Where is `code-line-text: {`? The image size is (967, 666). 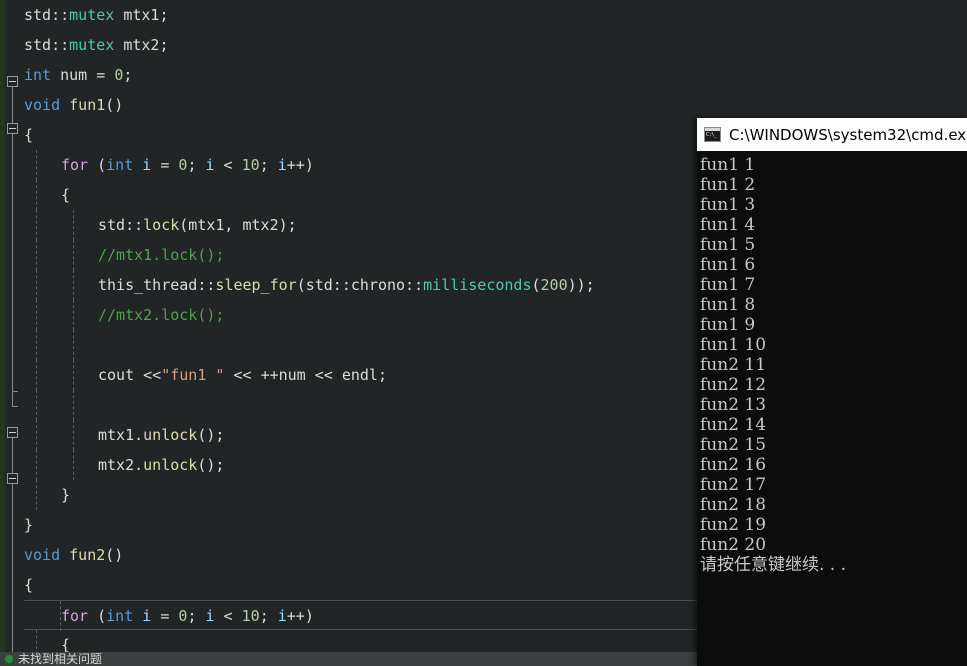
code-line-text: { is located at coordinates (28, 585).